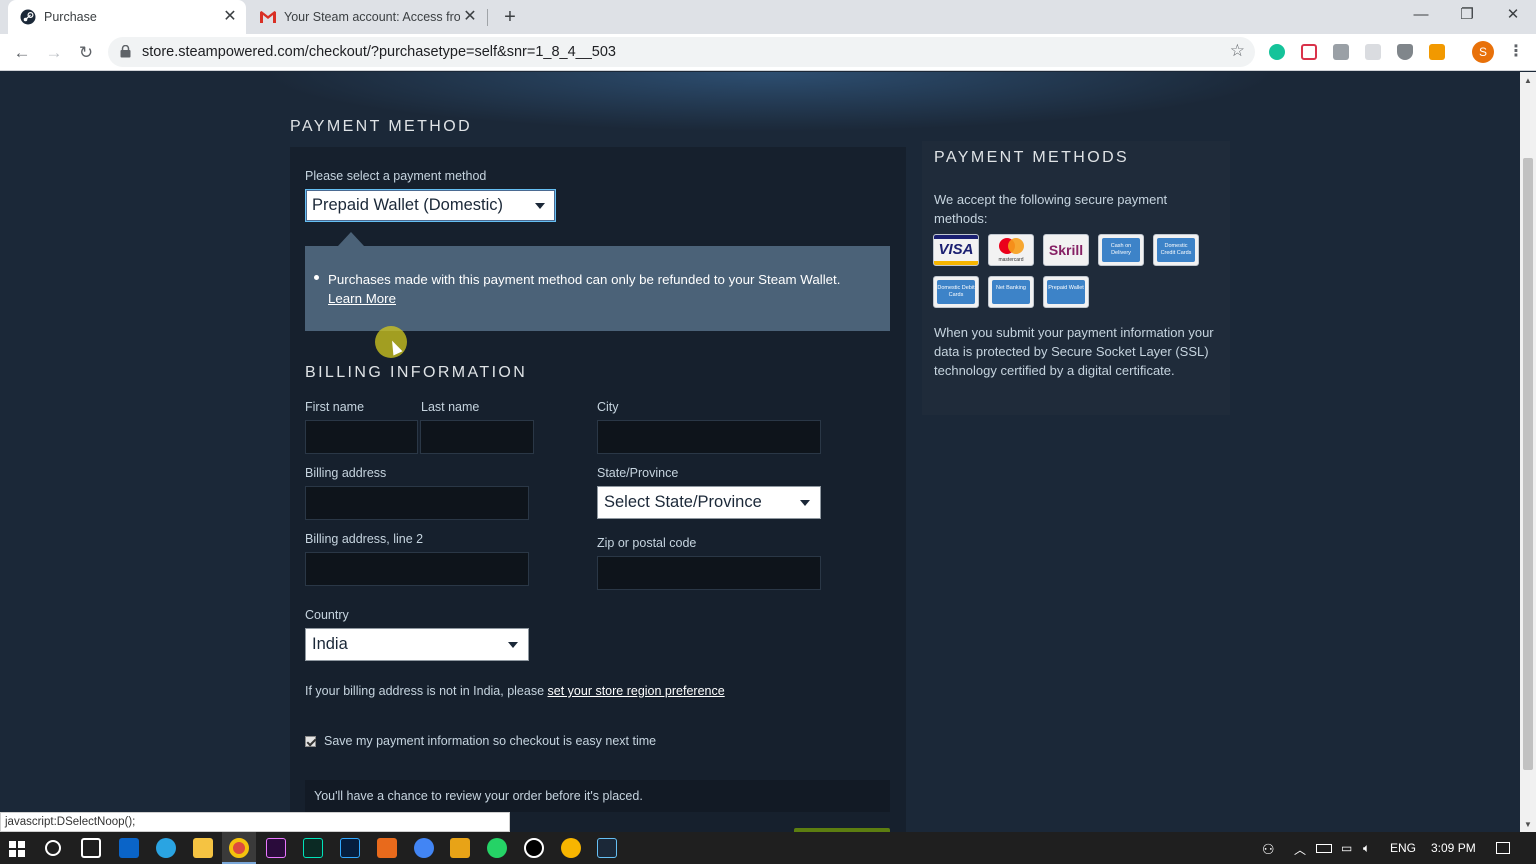  What do you see at coordinates (1366, 848) in the screenshot?
I see `volume-icon: 🔈︎` at bounding box center [1366, 848].